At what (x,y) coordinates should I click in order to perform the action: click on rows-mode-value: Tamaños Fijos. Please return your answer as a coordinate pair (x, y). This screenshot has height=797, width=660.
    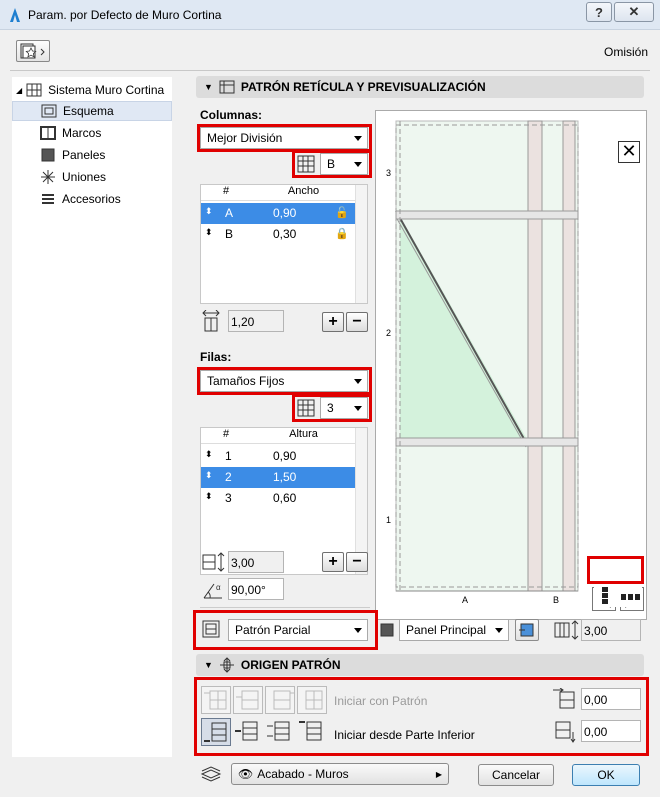
    Looking at the image, I should click on (246, 381).